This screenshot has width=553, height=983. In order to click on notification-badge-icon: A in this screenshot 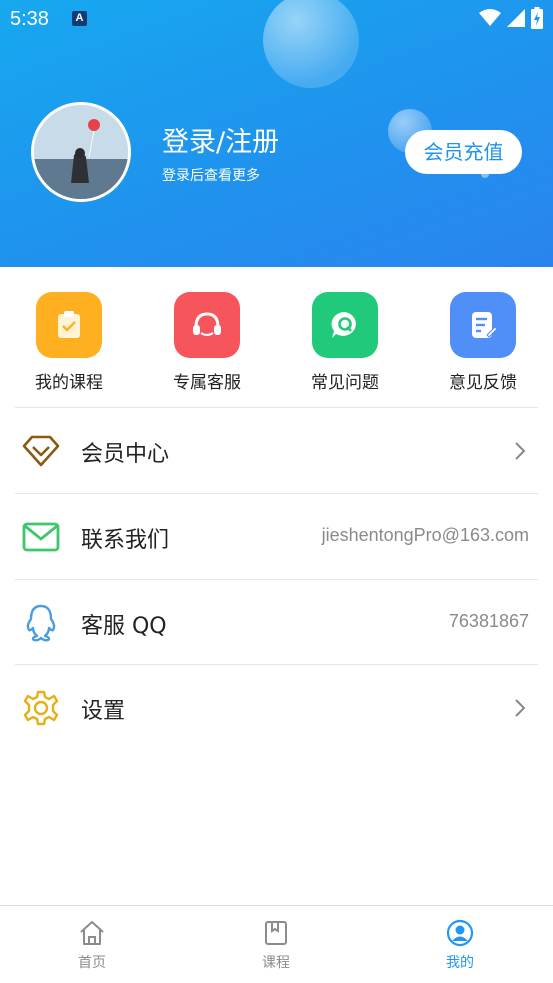, I will do `click(79, 18)`.